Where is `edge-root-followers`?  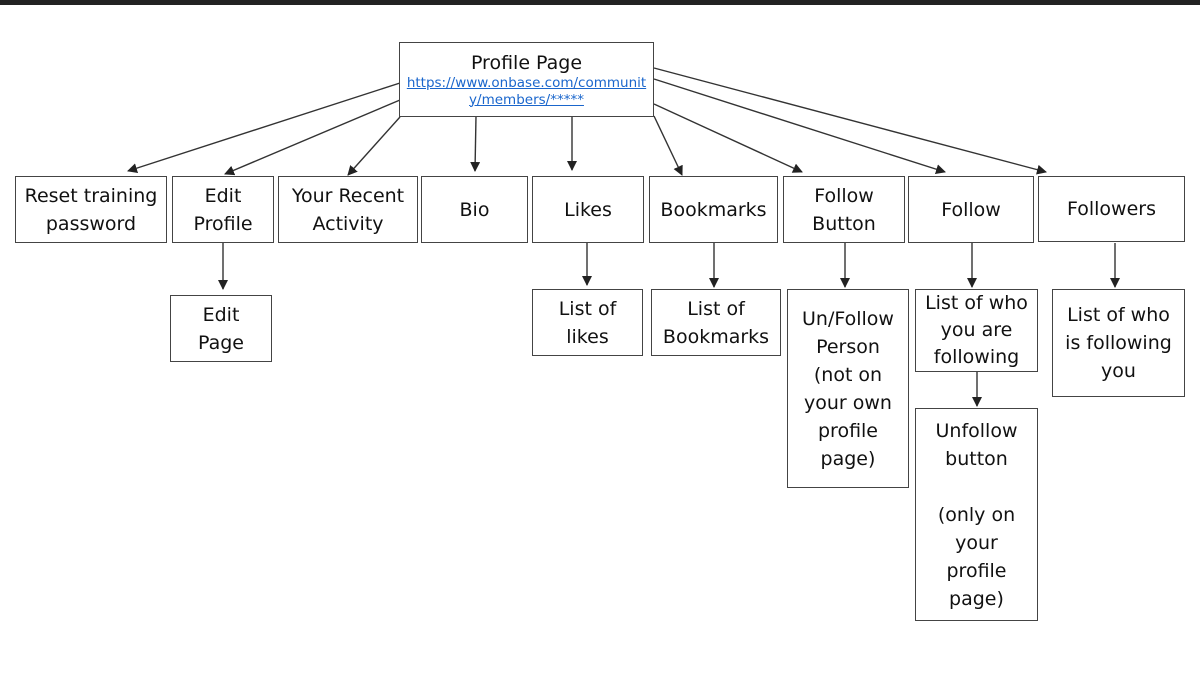
edge-root-followers is located at coordinates (850, 121).